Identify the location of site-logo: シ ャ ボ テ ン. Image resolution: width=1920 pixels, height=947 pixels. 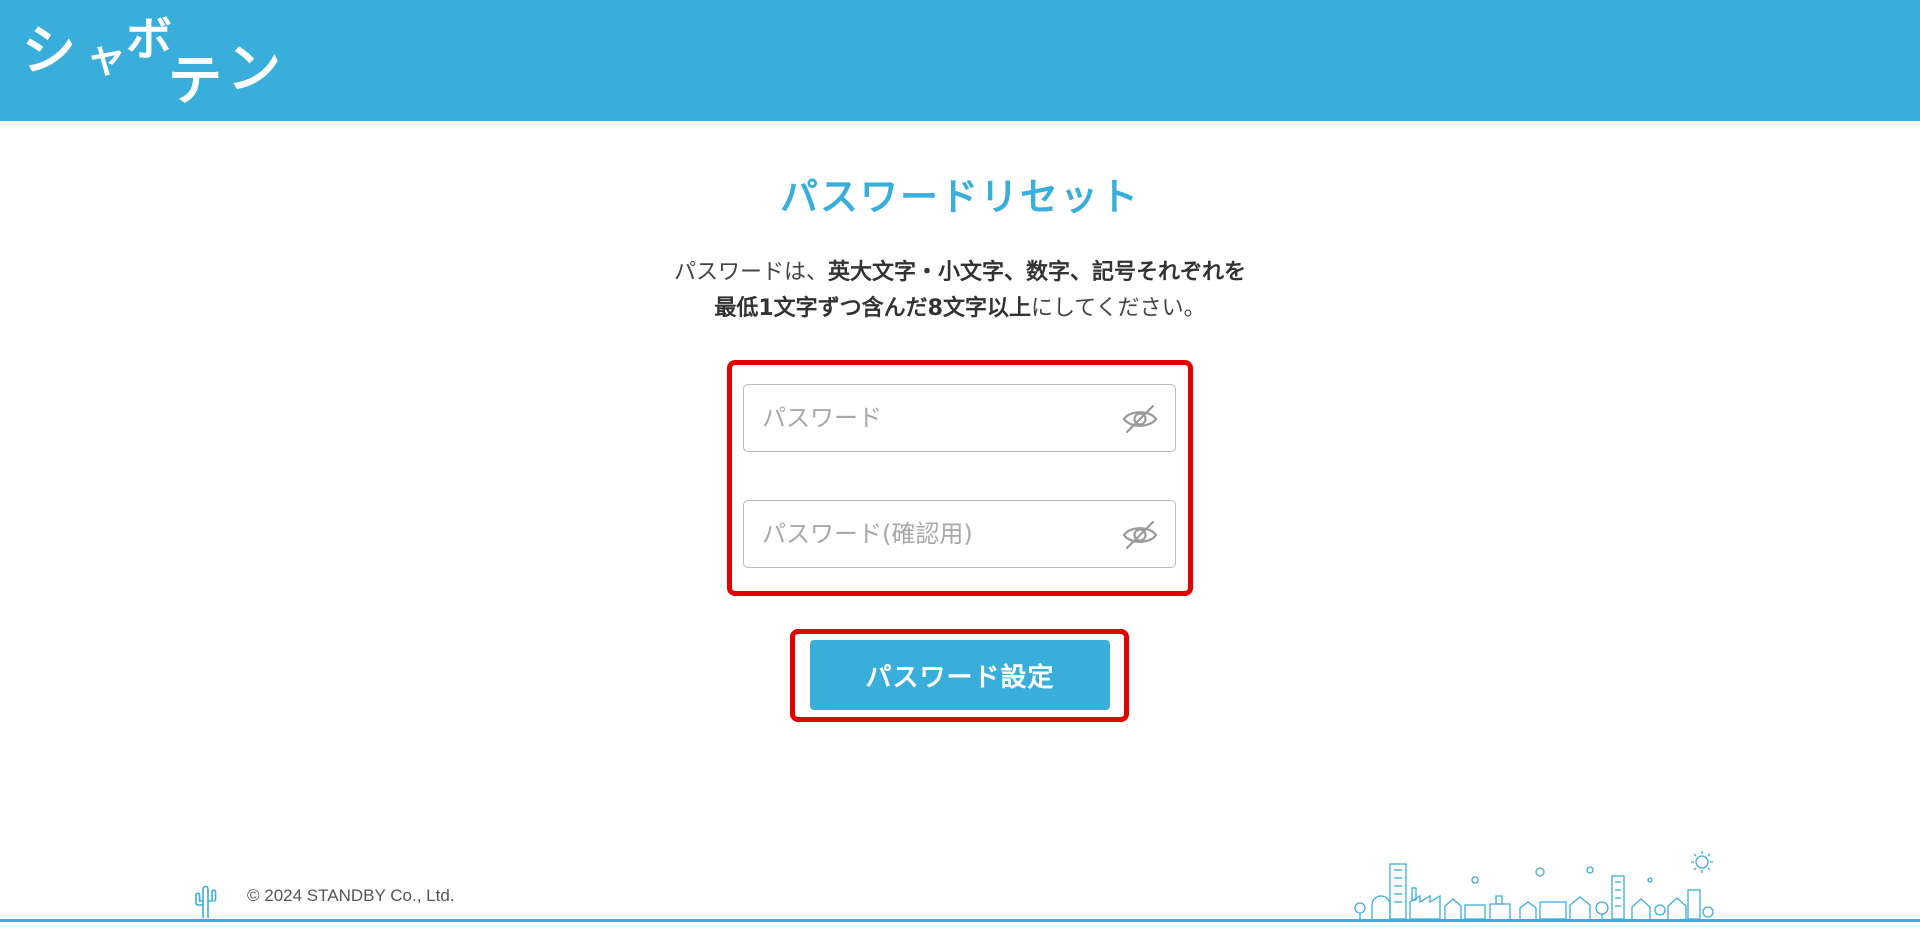
(152, 62).